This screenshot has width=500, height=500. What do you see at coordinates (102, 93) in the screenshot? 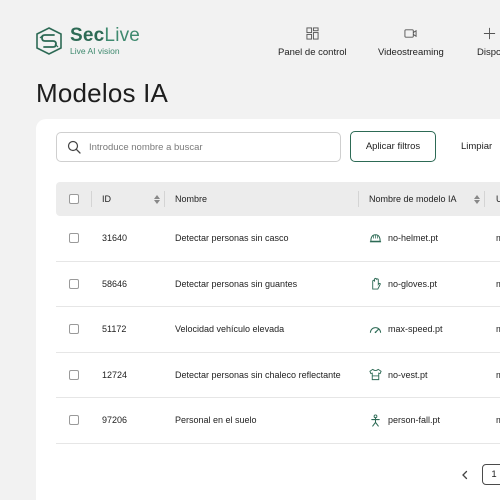
I see `page-title: Modelos IA` at bounding box center [102, 93].